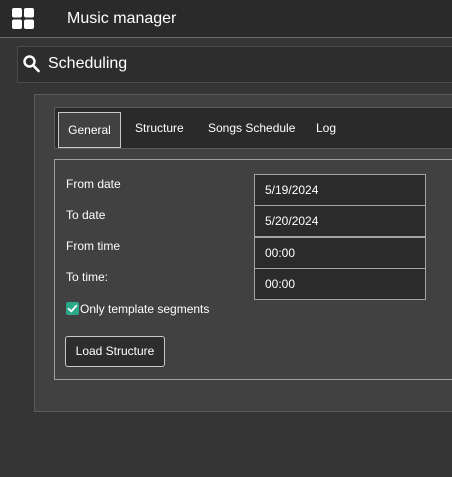  Describe the element at coordinates (93, 246) in the screenshot. I see `from-time-label: From time` at that location.